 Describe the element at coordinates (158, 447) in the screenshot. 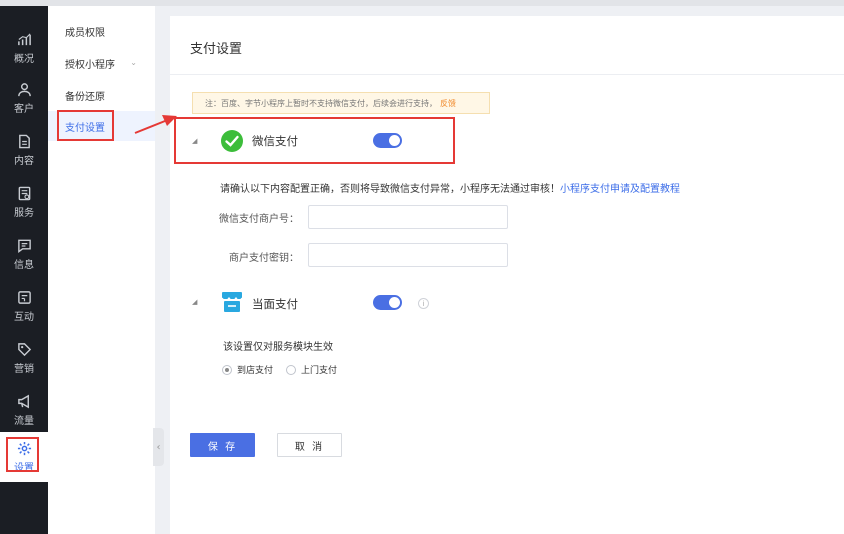

I see `collapse-sidebar-button: ‹` at that location.